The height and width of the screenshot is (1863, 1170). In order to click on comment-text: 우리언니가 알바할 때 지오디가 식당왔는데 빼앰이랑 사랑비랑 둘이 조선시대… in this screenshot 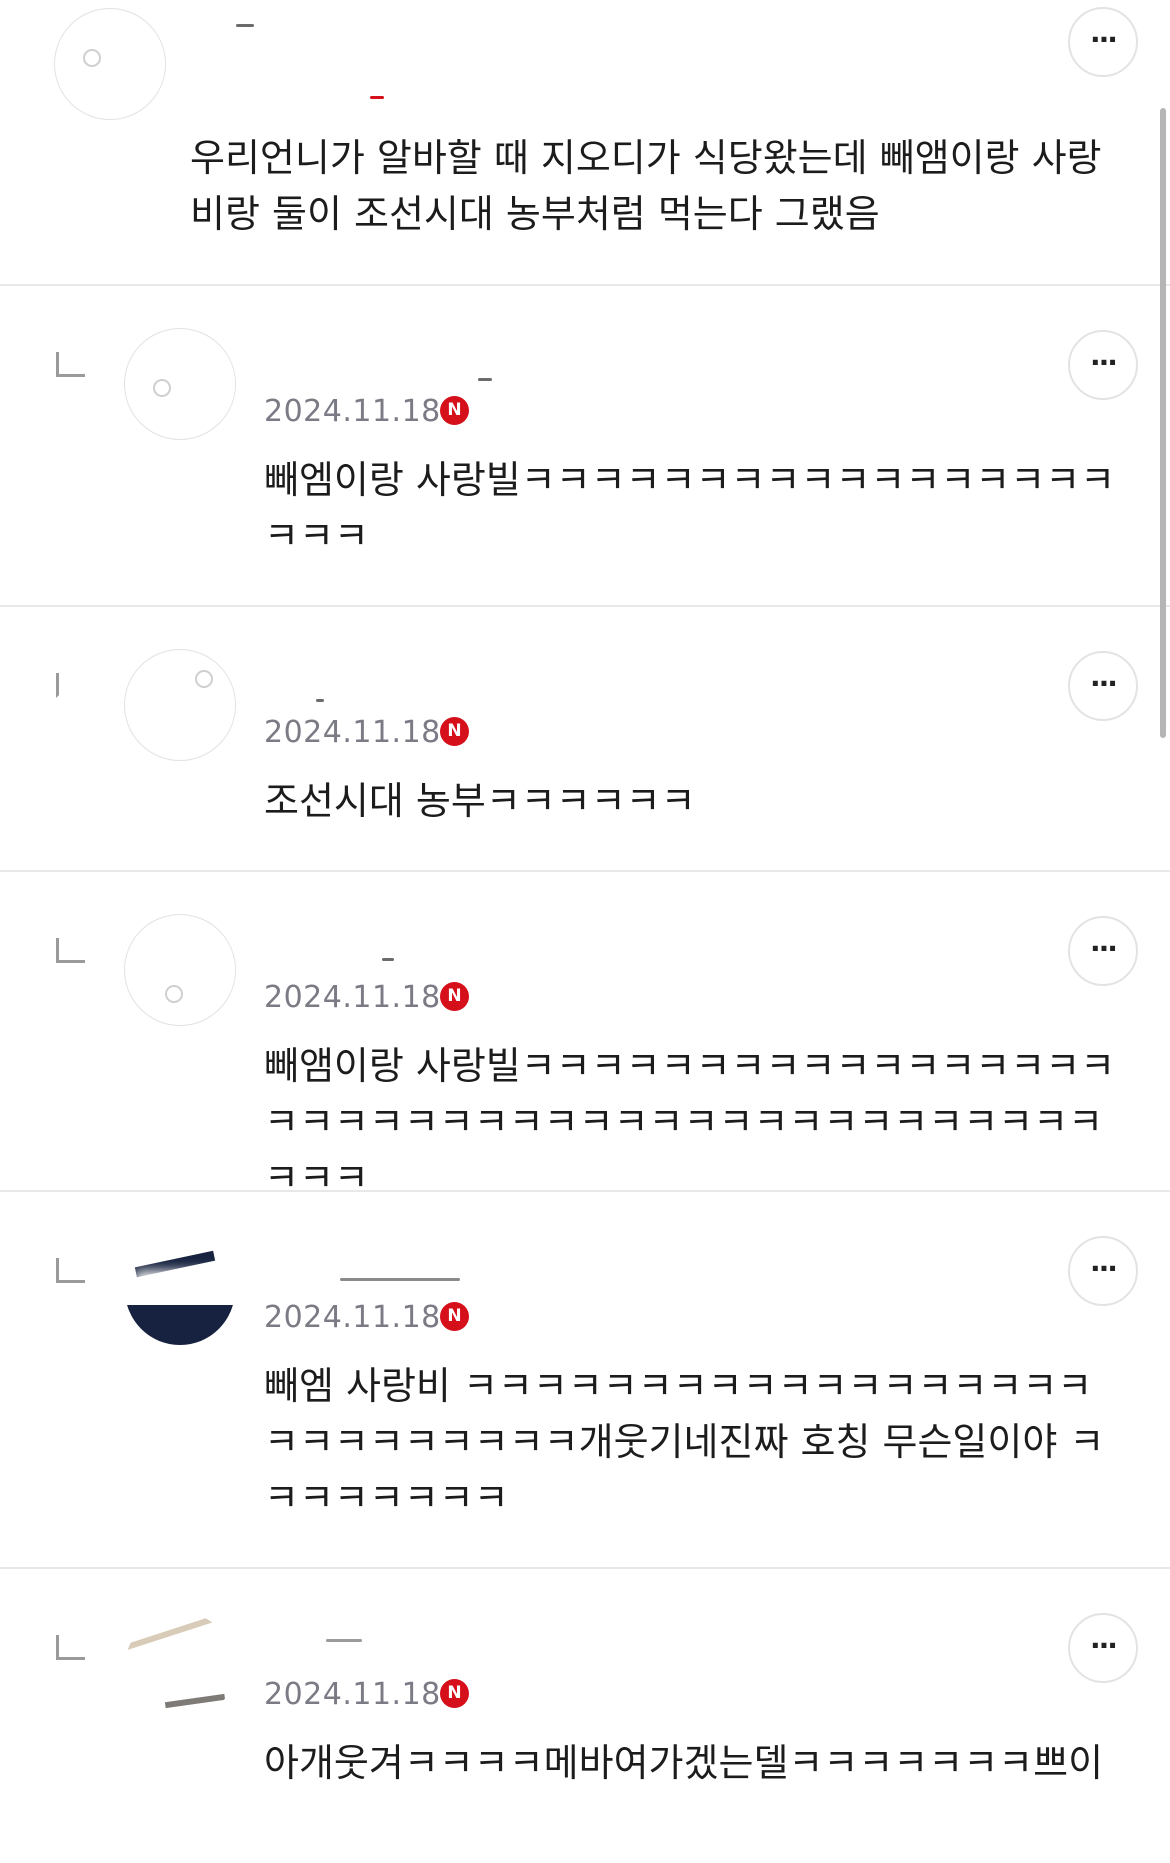, I will do `click(646, 186)`.